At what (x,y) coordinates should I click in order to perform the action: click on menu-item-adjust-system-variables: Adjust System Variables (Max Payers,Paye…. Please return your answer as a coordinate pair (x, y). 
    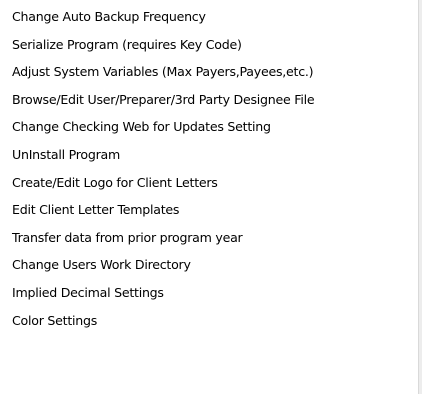
    Looking at the image, I should click on (211, 72).